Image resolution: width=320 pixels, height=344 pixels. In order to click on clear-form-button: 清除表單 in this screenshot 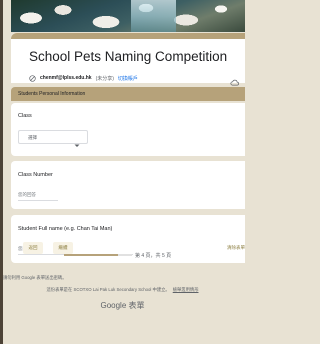, I will do `click(236, 248)`.